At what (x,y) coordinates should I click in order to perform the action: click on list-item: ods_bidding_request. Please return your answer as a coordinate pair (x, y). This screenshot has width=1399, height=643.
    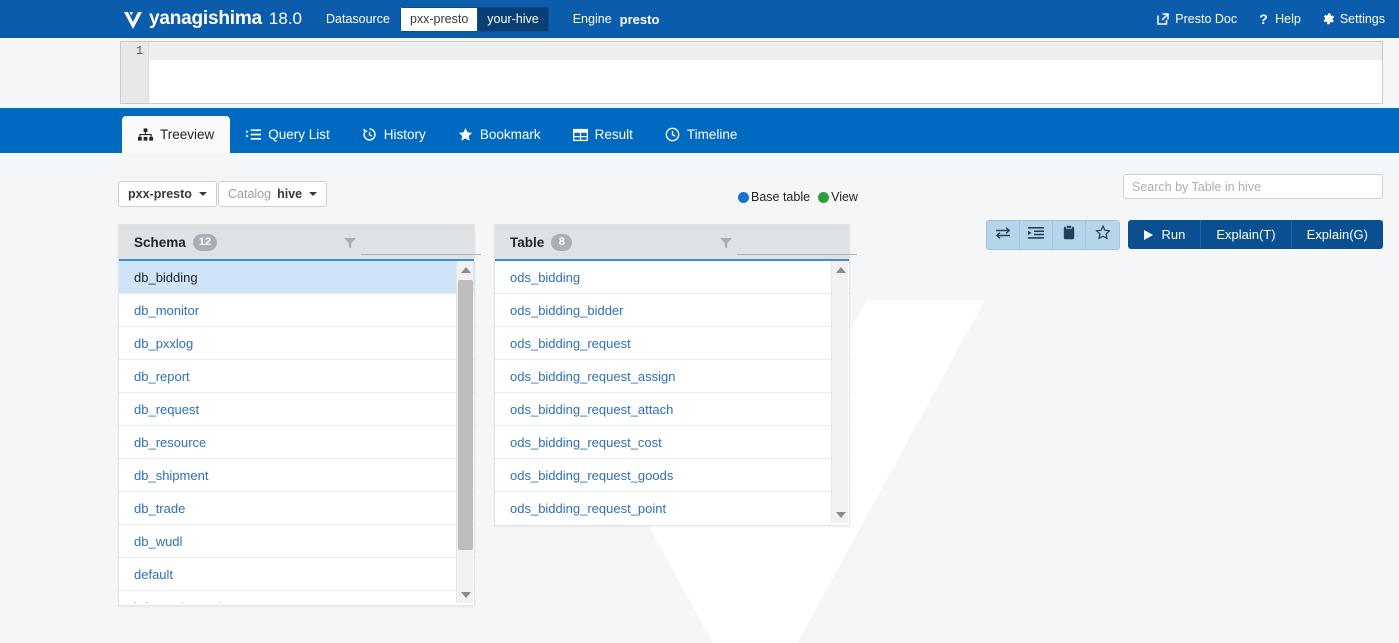
    Looking at the image, I should click on (672, 343).